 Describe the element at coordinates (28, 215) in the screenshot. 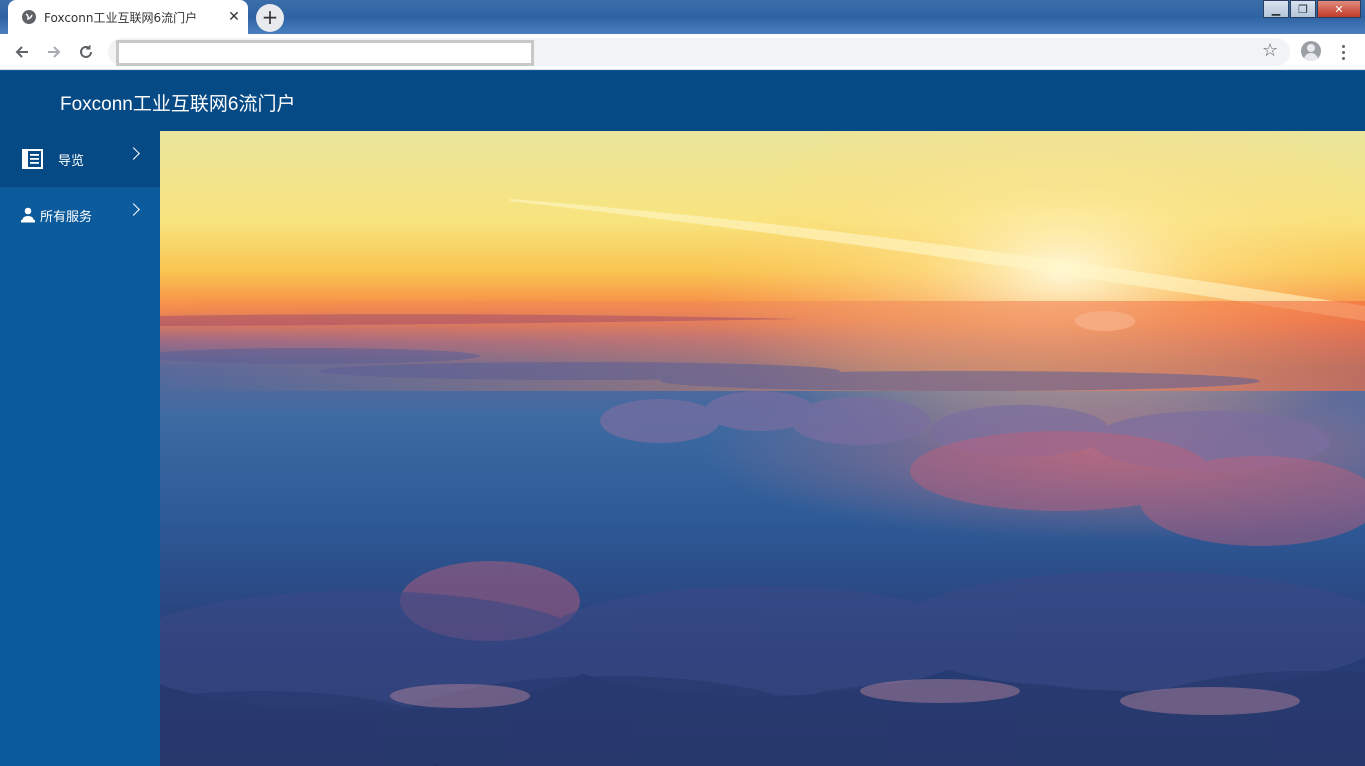

I see `user-service-icon` at that location.